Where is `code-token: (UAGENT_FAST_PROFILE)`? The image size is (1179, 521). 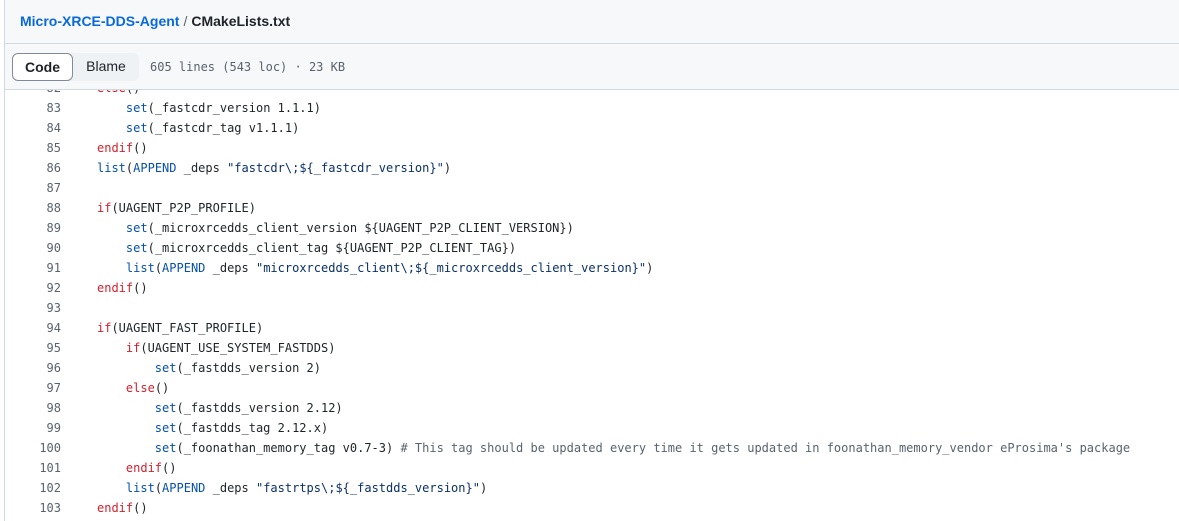 code-token: (UAGENT_FAST_PROFILE) is located at coordinates (187, 328).